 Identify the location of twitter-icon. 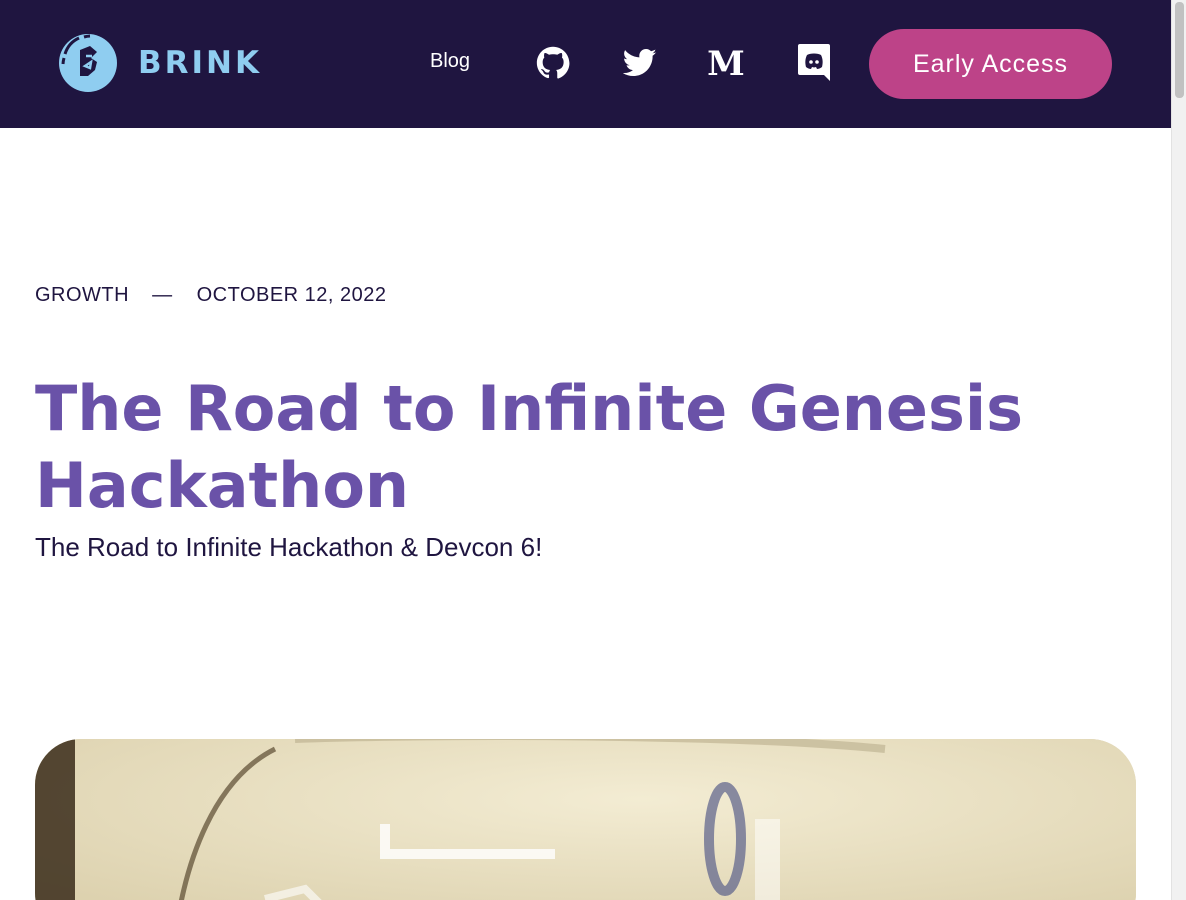
(640, 62).